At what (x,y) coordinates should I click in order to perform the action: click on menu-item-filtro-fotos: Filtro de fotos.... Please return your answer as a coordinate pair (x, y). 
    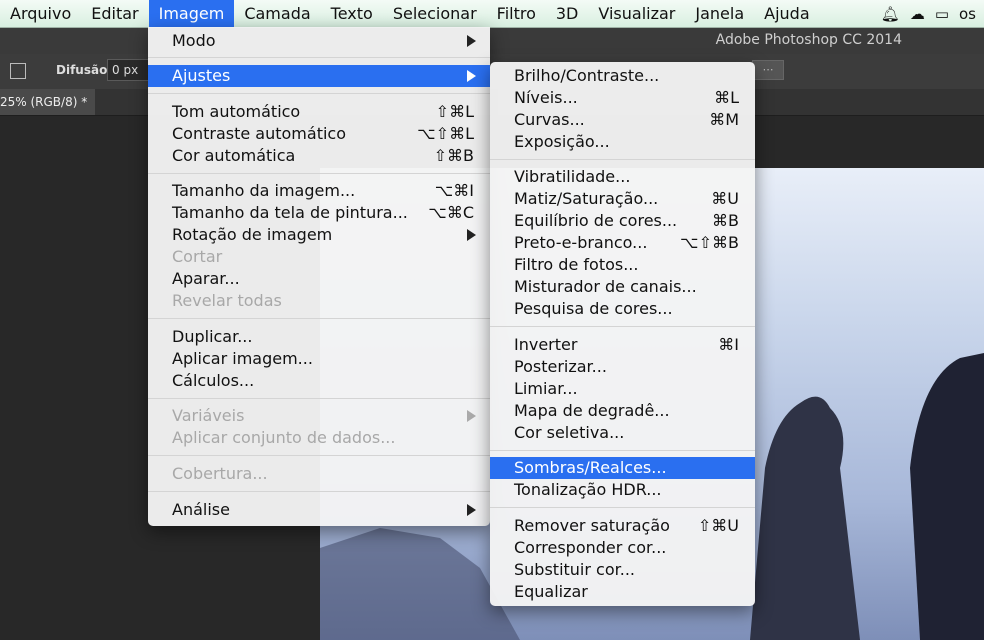
    Looking at the image, I should click on (622, 265).